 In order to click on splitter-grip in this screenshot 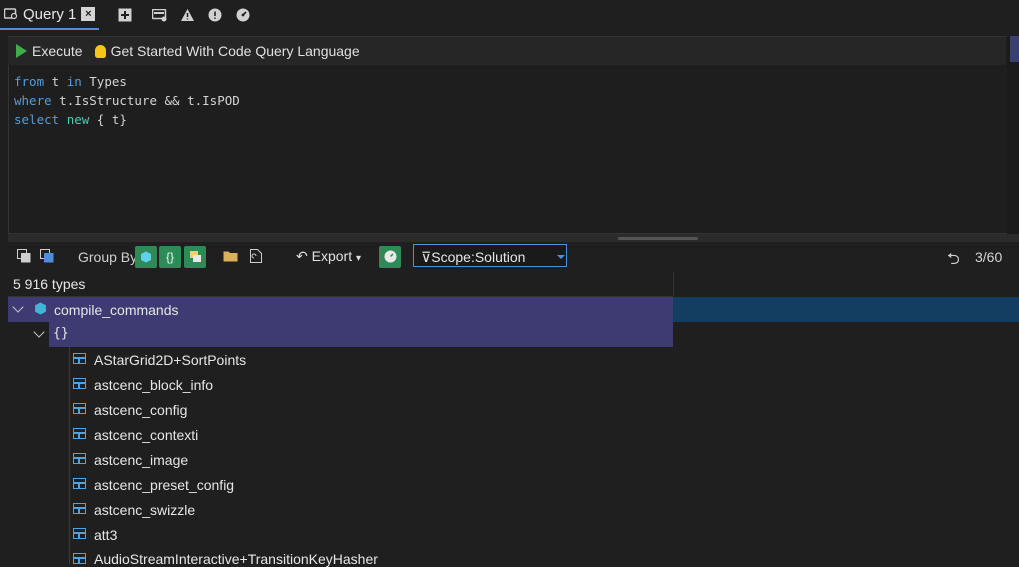, I will do `click(658, 238)`.